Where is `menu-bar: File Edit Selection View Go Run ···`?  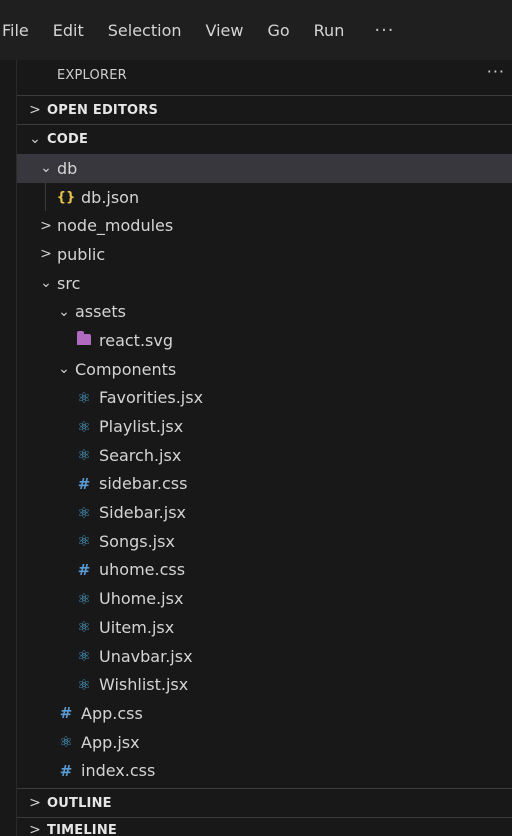
menu-bar: File Edit Selection View Go Run ··· is located at coordinates (256, 30).